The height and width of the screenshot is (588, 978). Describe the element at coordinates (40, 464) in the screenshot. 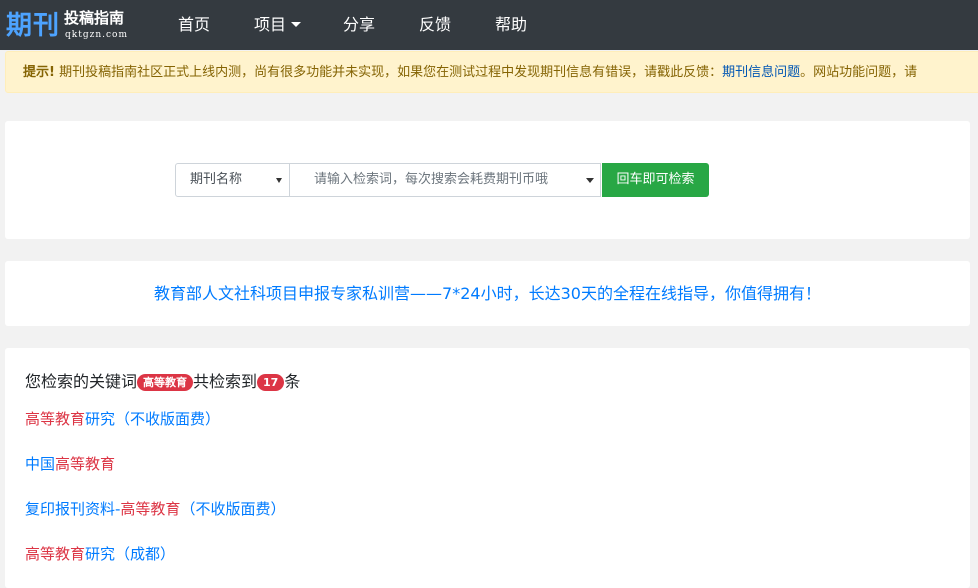

I see `result-pre: 中国` at that location.